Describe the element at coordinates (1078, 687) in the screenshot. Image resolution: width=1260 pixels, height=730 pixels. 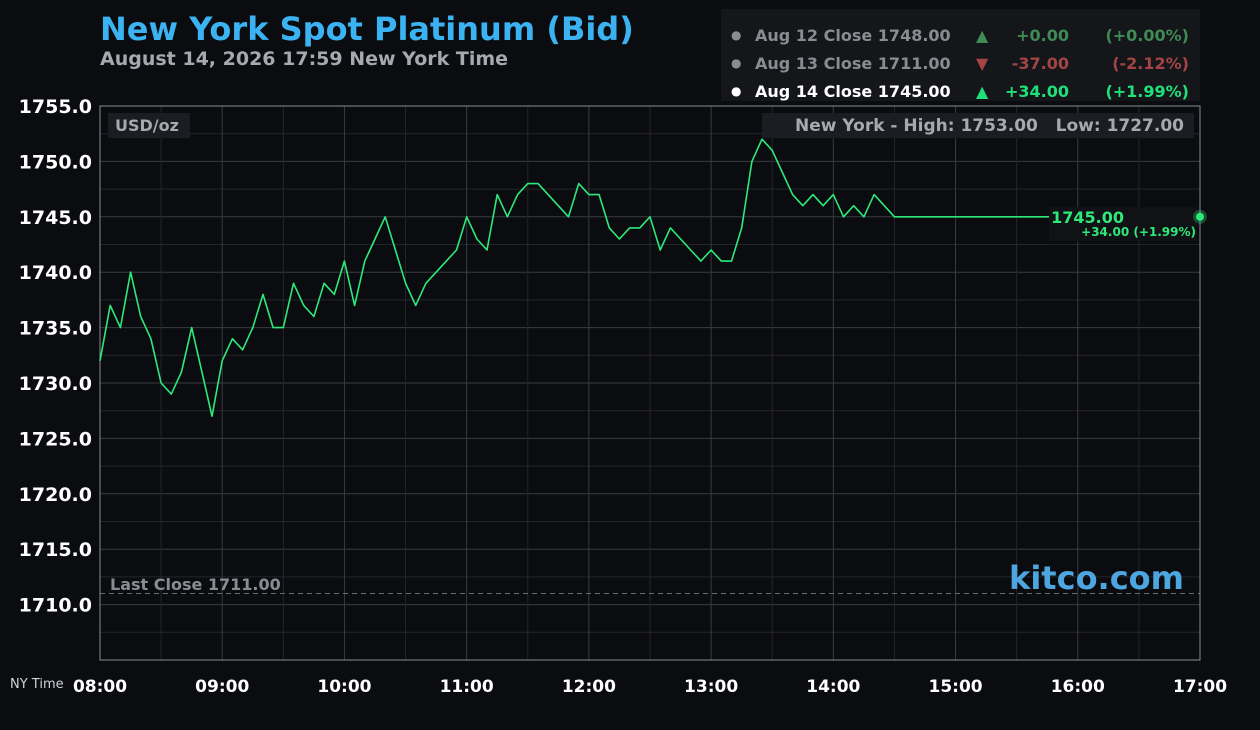
I see `x-tick-label: 16:00` at that location.